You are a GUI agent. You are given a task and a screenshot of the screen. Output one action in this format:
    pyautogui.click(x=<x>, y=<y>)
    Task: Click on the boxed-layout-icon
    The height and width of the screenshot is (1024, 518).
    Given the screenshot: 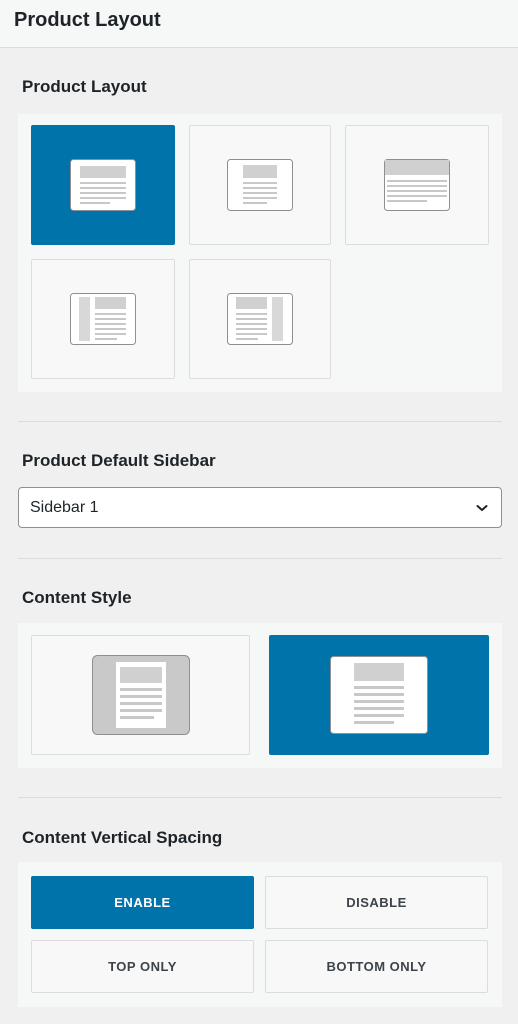 What is the action you would take?
    pyautogui.click(x=260, y=185)
    